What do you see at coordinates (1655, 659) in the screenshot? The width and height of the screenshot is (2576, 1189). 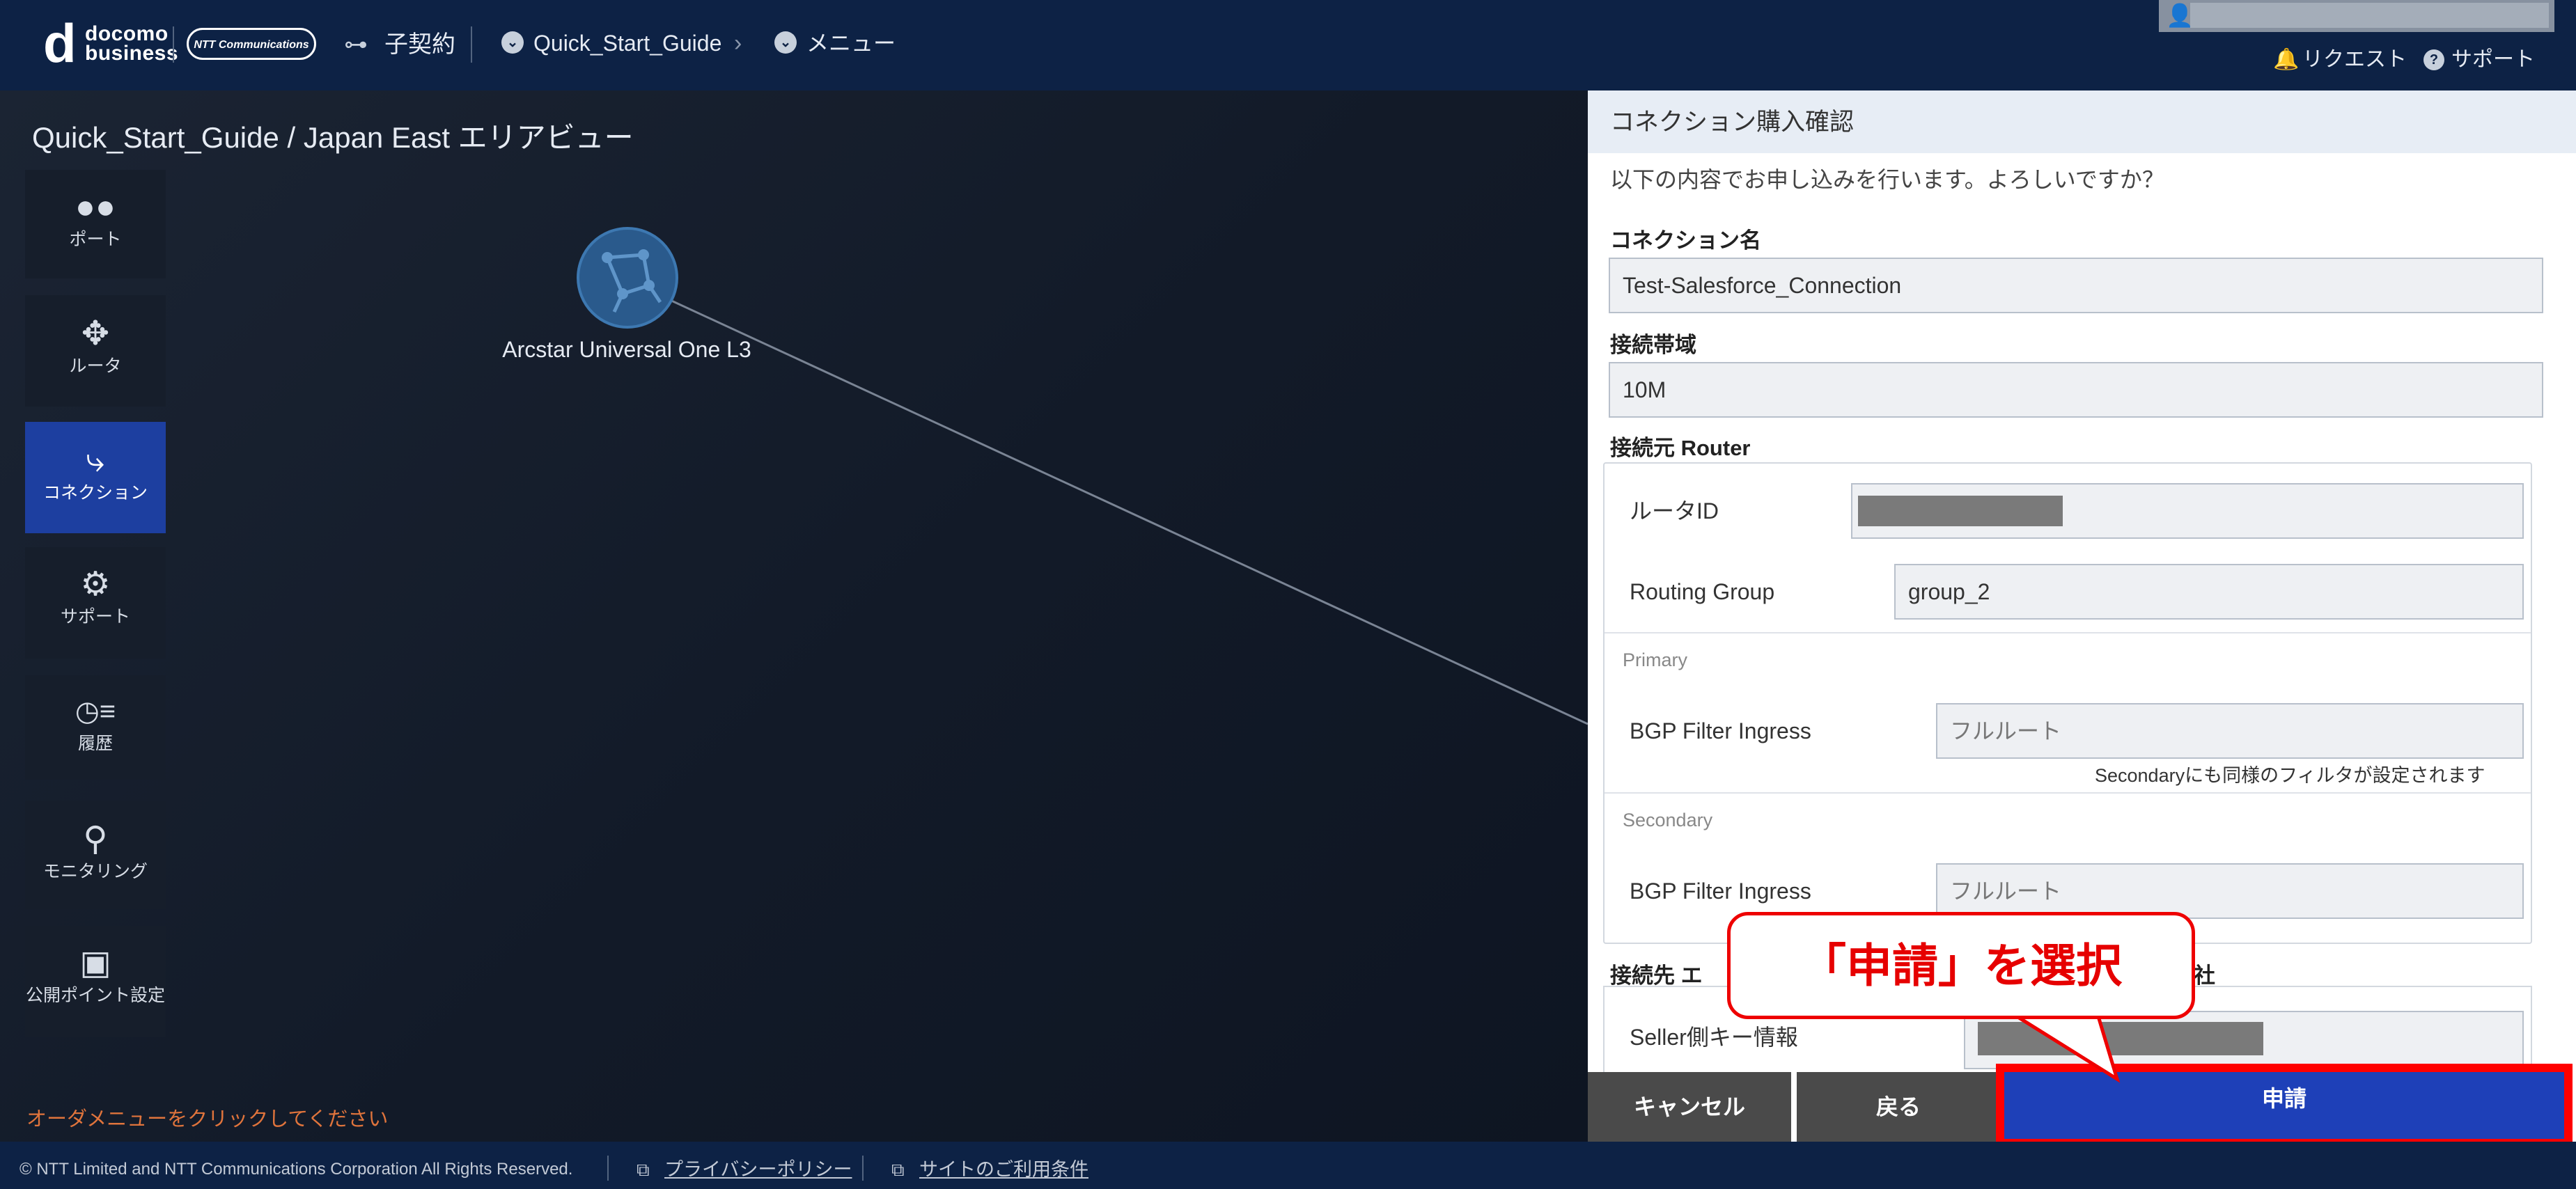 I see `primary-label: Primary` at bounding box center [1655, 659].